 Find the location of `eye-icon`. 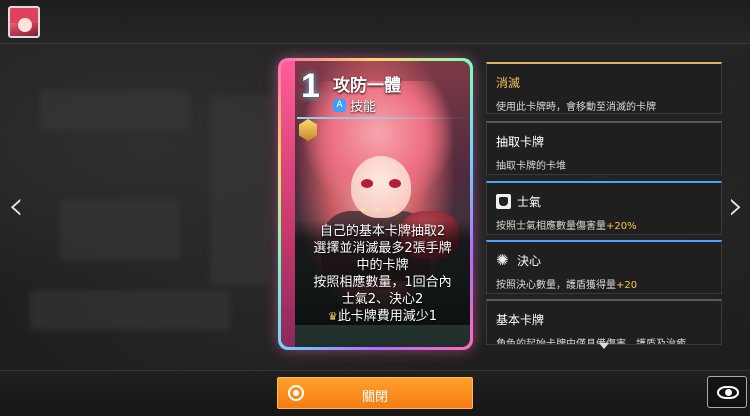

eye-icon is located at coordinates (728, 392).